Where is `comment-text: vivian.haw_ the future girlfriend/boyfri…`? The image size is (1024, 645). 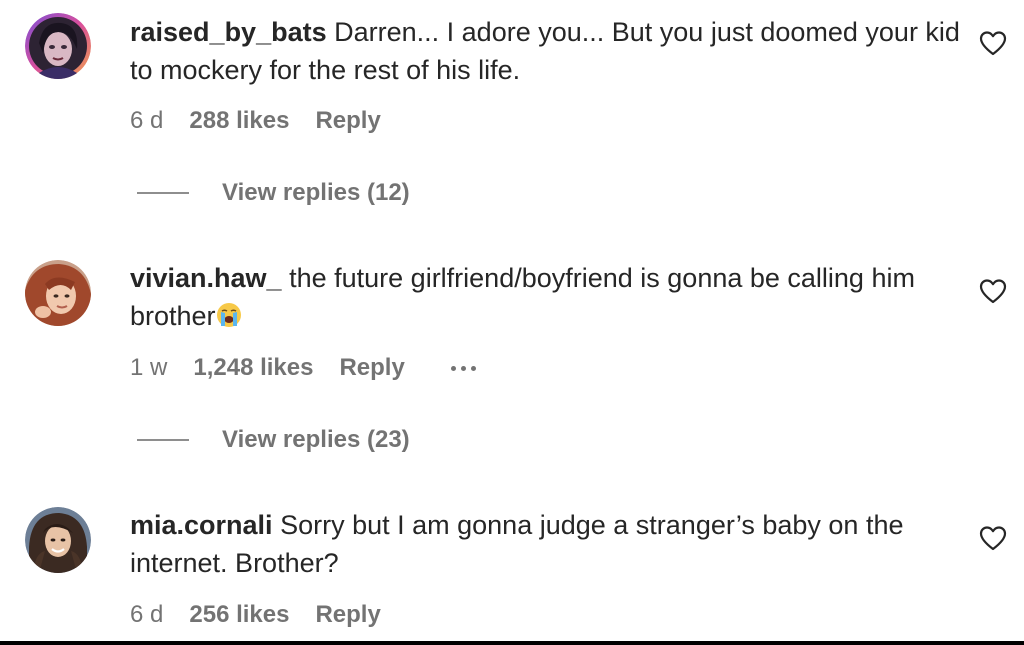
comment-text: vivian.haw_ the future girlfriend/boyfri… is located at coordinates (545, 297).